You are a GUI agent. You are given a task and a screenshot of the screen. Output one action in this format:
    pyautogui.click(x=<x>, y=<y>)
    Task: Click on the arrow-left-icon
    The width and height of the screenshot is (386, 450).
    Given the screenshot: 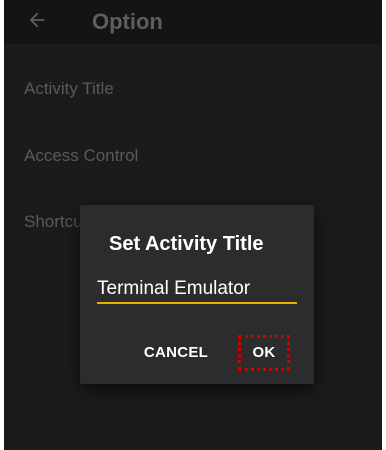 What is the action you would take?
    pyautogui.click(x=37, y=20)
    